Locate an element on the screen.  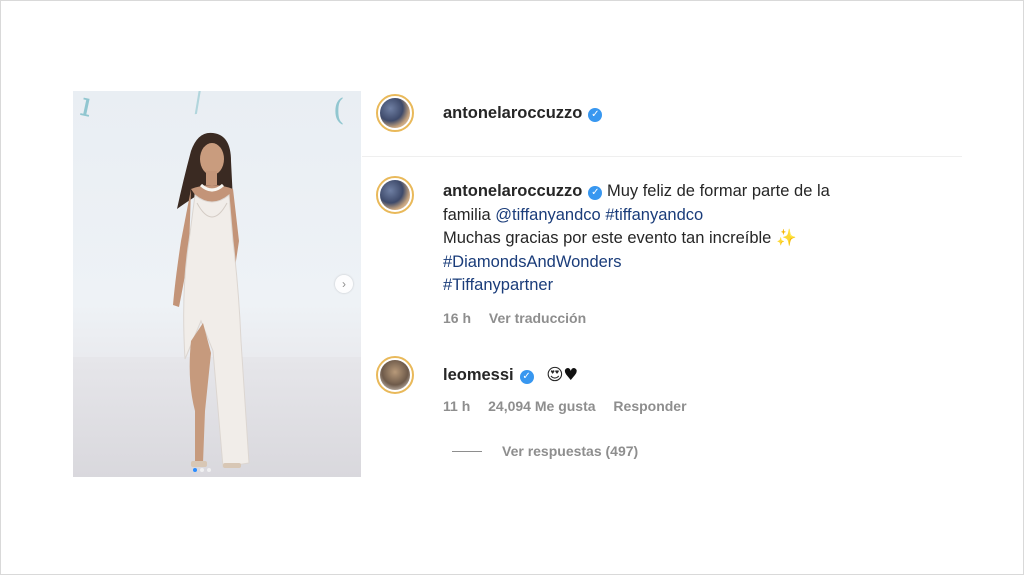
hashtag-link: #Tiffanypartner is located at coordinates (498, 285).